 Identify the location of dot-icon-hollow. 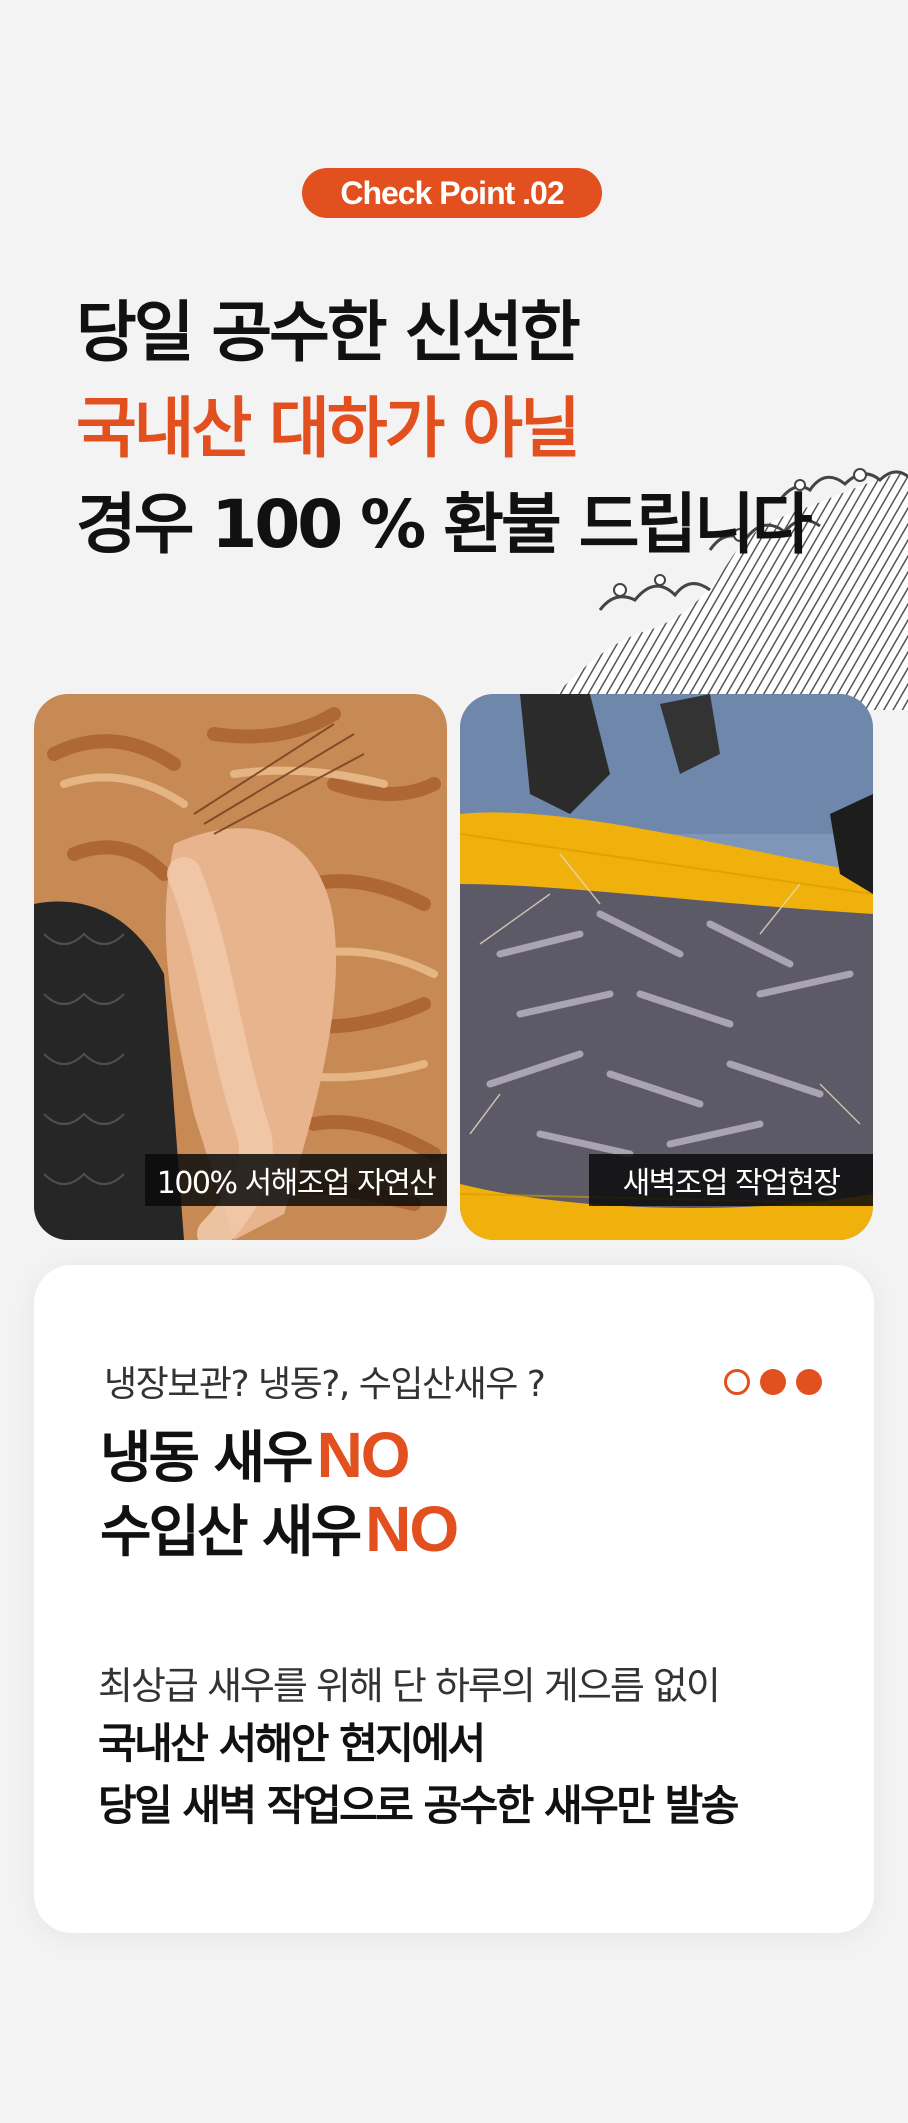
(737, 1382).